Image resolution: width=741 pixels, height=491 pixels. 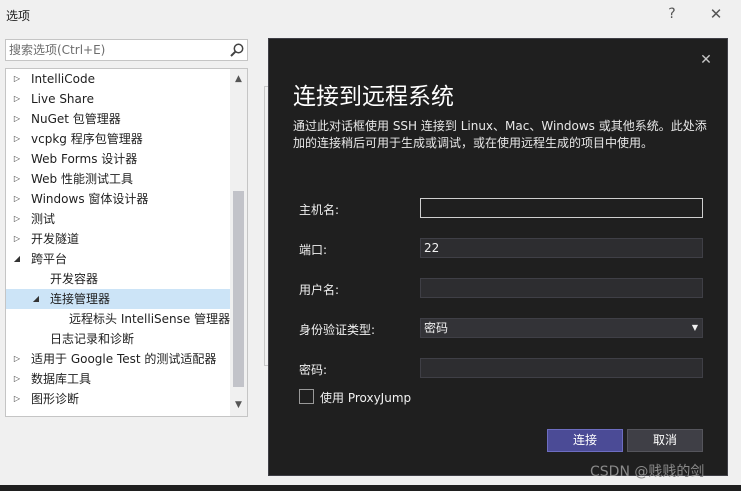 I want to click on tree-item: ▷ 测试, so click(x=118, y=219).